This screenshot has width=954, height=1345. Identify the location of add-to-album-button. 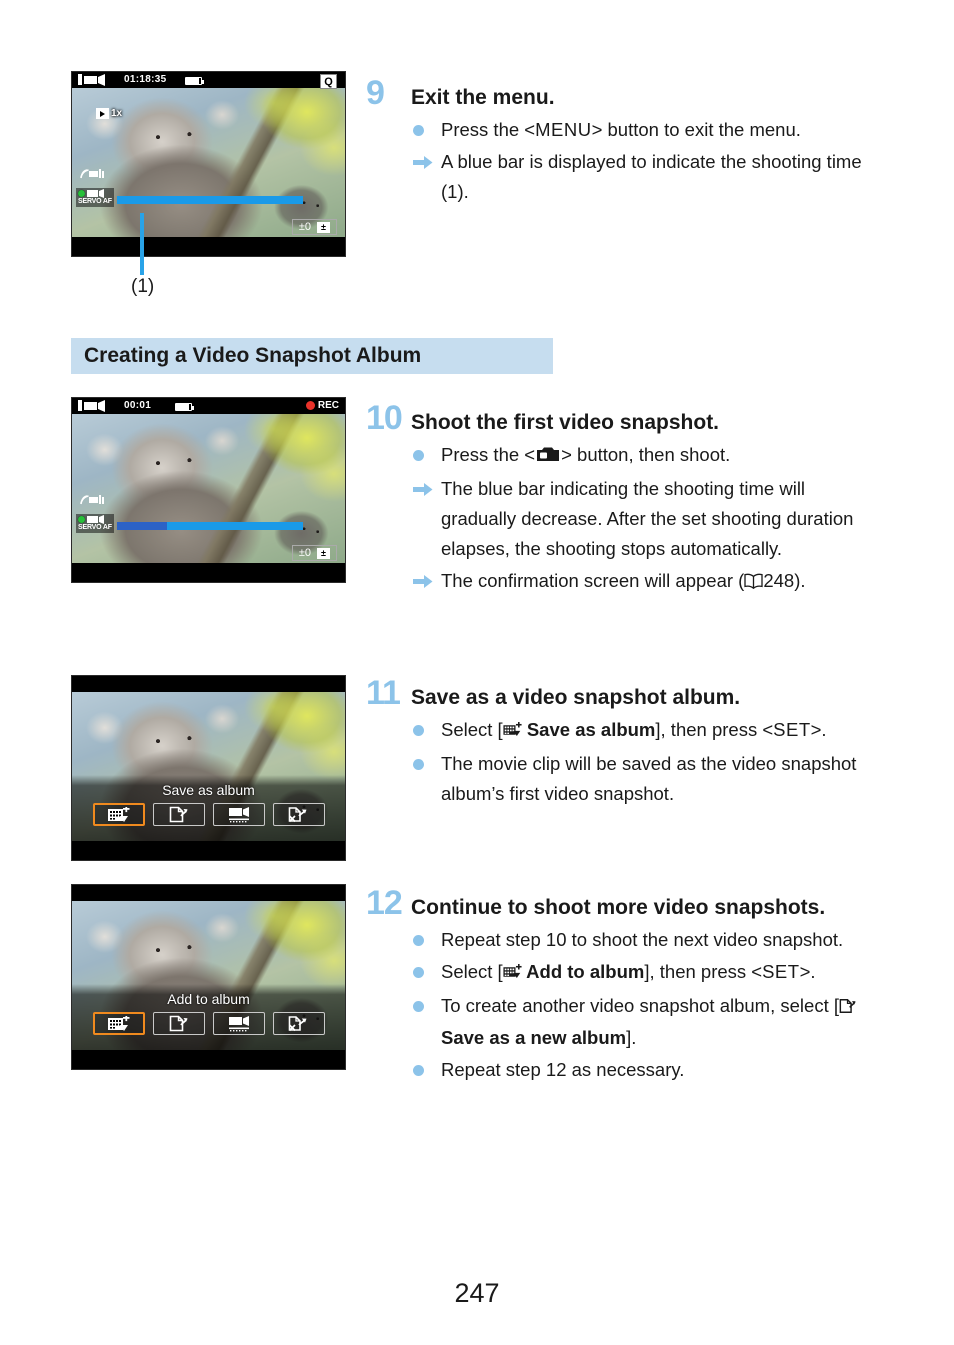
(118, 1023).